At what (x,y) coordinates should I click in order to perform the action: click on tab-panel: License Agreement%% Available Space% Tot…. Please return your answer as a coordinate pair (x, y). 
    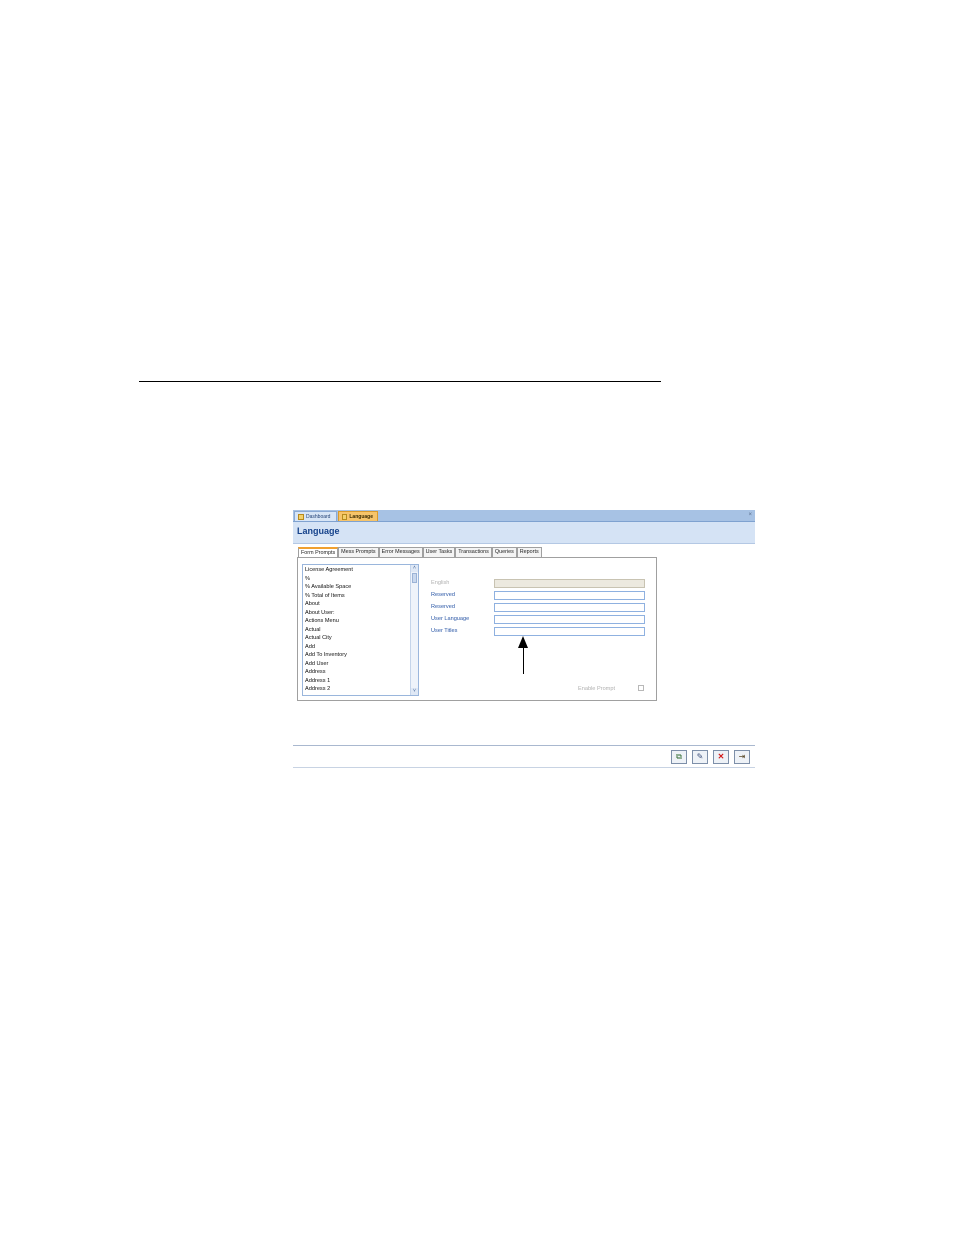
    Looking at the image, I should click on (477, 629).